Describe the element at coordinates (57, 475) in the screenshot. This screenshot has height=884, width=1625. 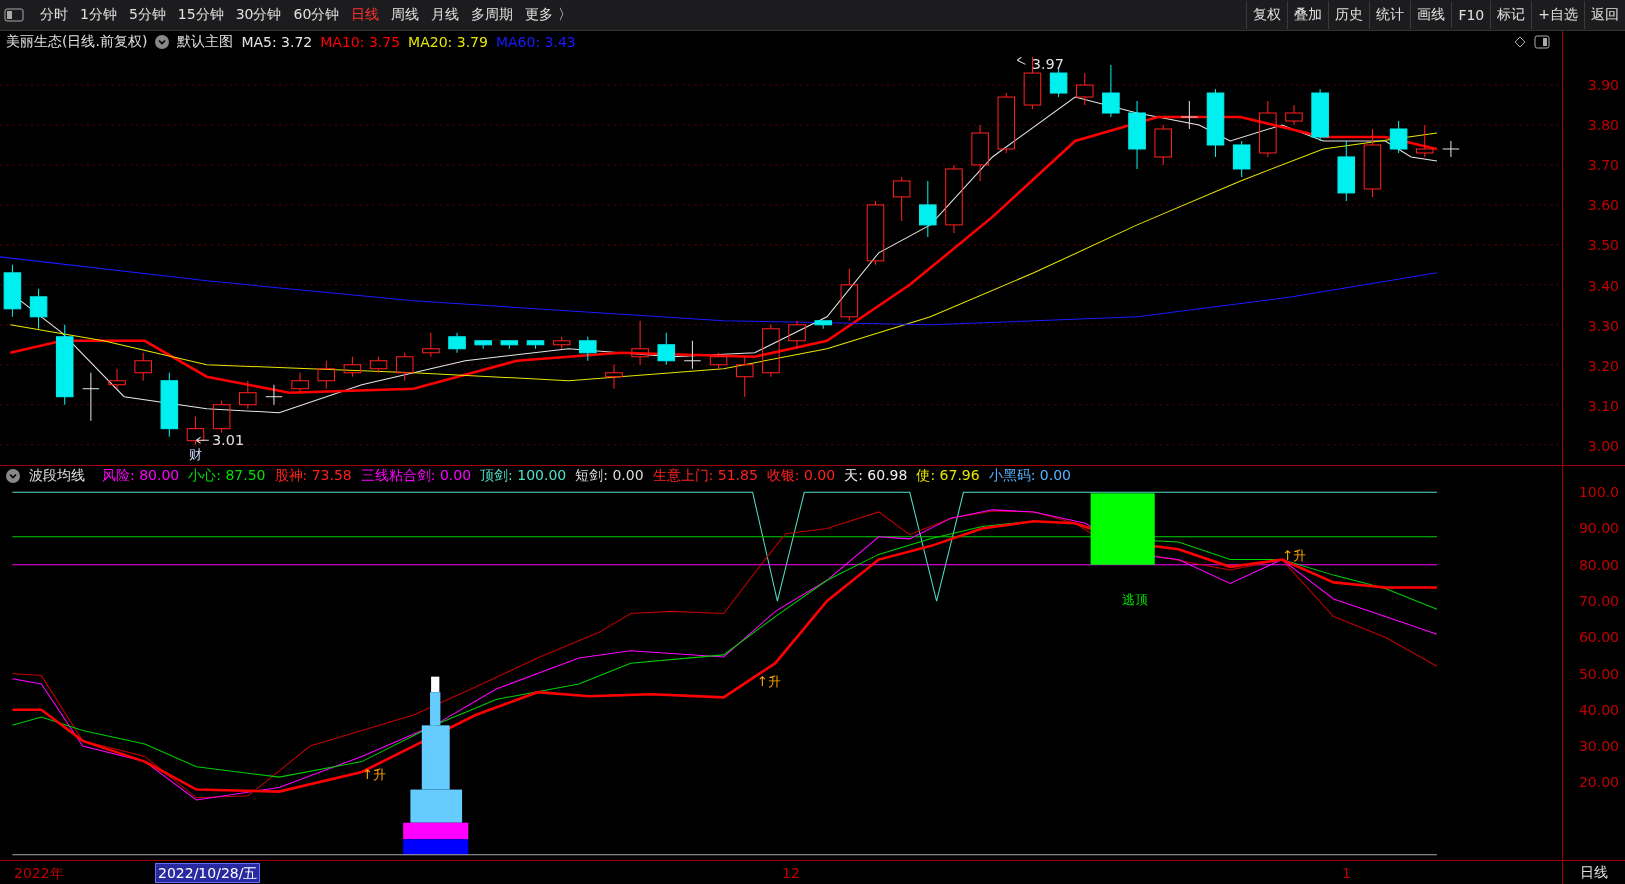
I see `indicator-name: 波段均线` at that location.